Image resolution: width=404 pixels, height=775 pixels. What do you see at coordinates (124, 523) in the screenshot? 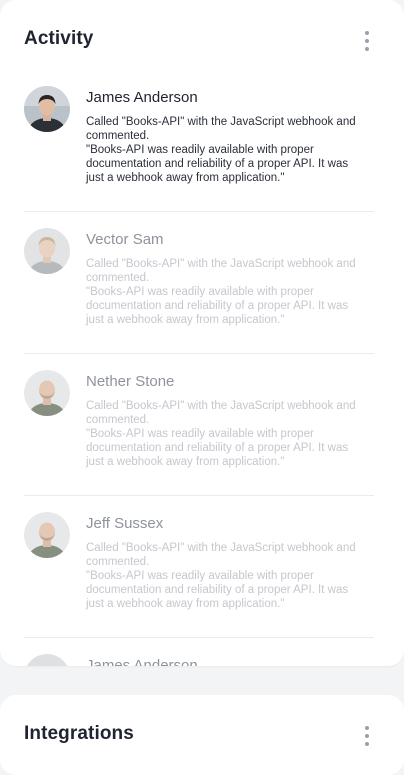
I see `user-name: Jeff Sussex` at bounding box center [124, 523].